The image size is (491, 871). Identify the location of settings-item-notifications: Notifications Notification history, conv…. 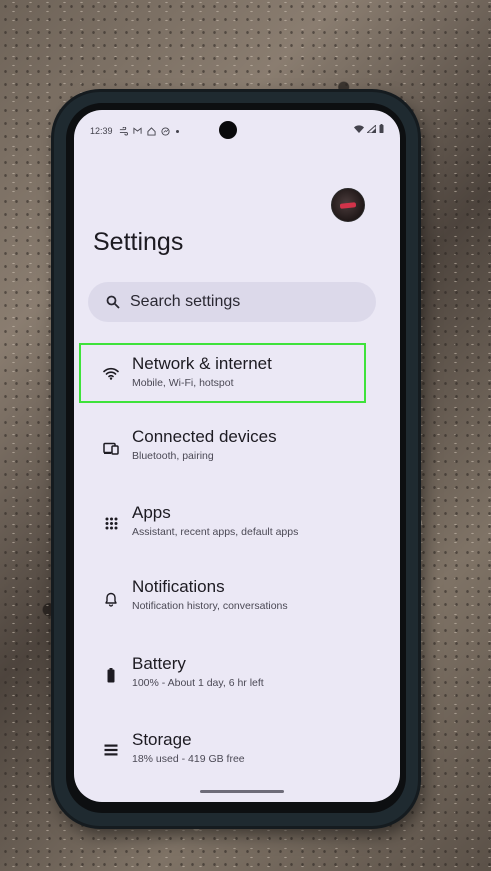
(237, 597).